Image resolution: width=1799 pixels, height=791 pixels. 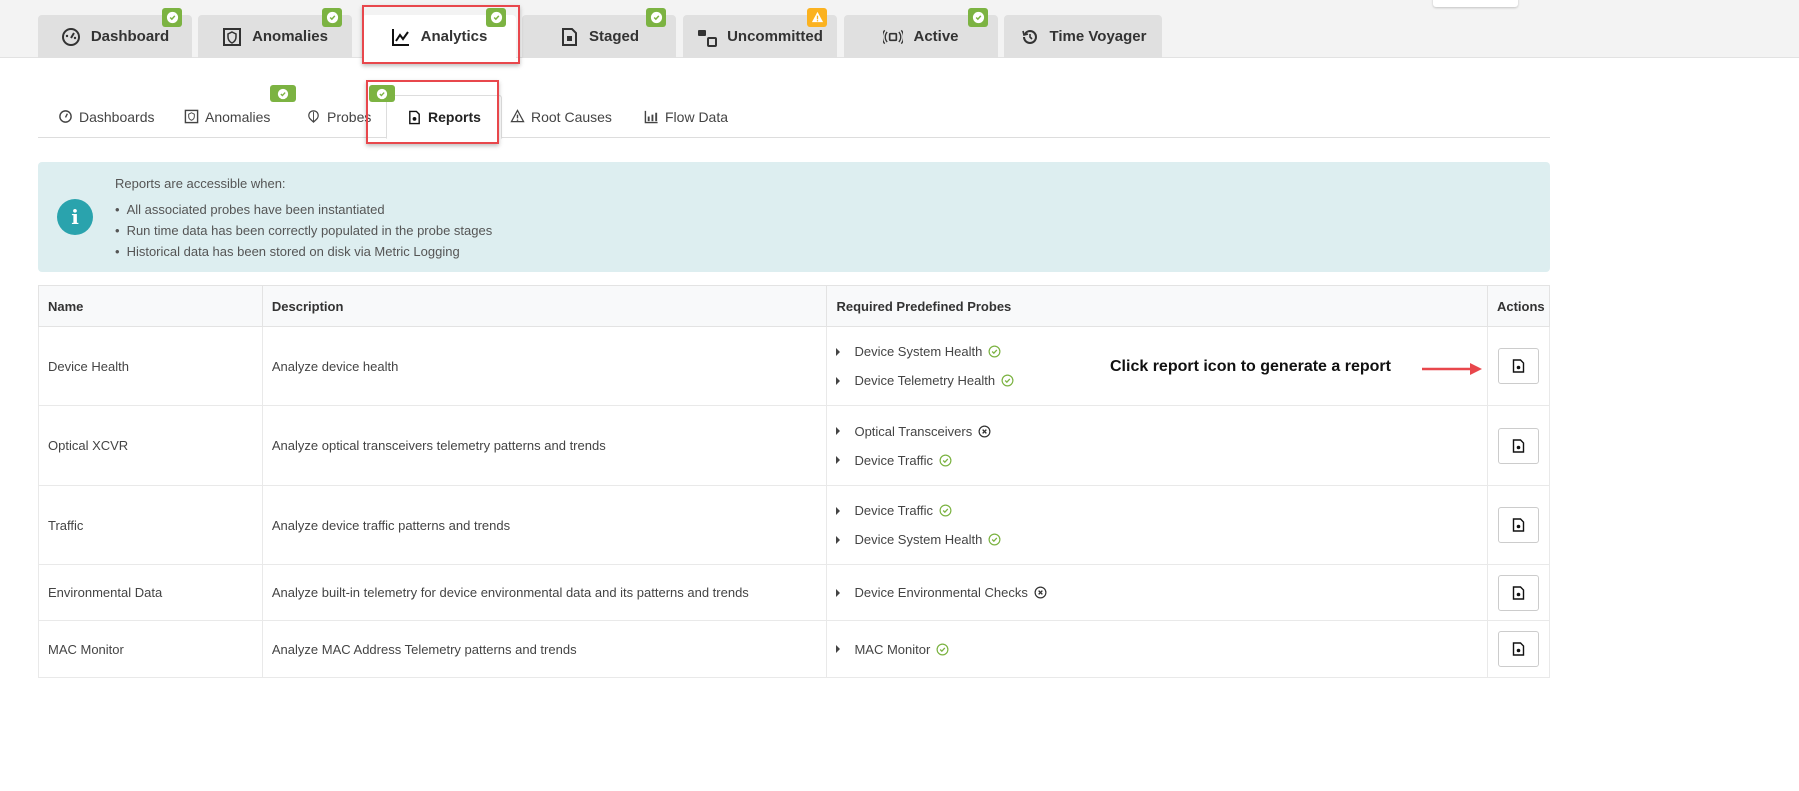 I want to click on info-title: Reports are accessible when:, so click(x=200, y=183).